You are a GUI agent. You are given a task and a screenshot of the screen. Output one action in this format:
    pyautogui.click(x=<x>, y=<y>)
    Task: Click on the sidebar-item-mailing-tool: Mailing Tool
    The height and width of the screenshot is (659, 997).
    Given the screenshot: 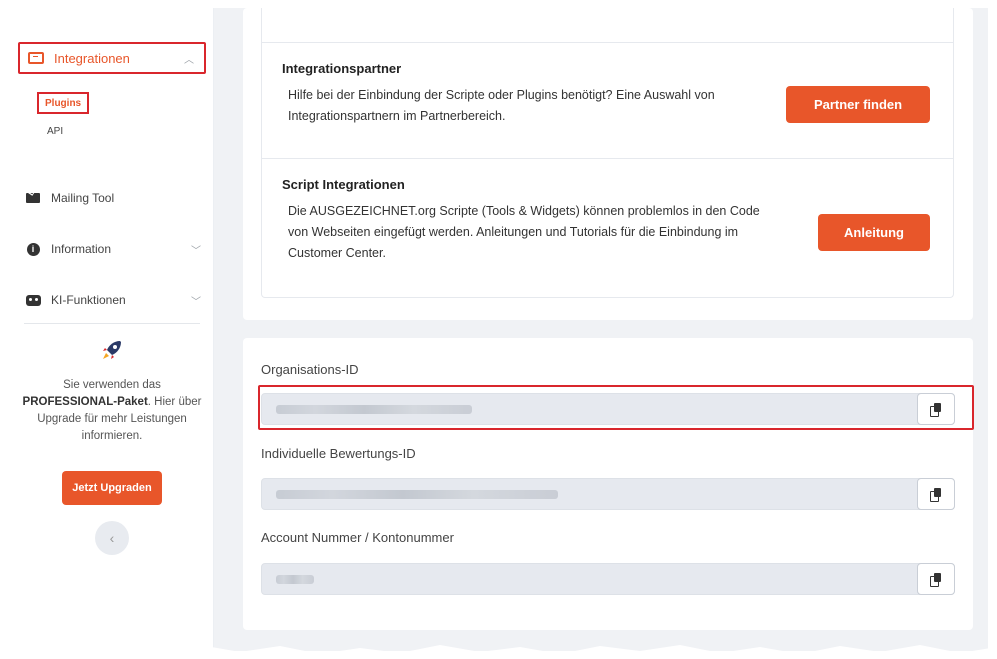 What is the action you would take?
    pyautogui.click(x=115, y=198)
    